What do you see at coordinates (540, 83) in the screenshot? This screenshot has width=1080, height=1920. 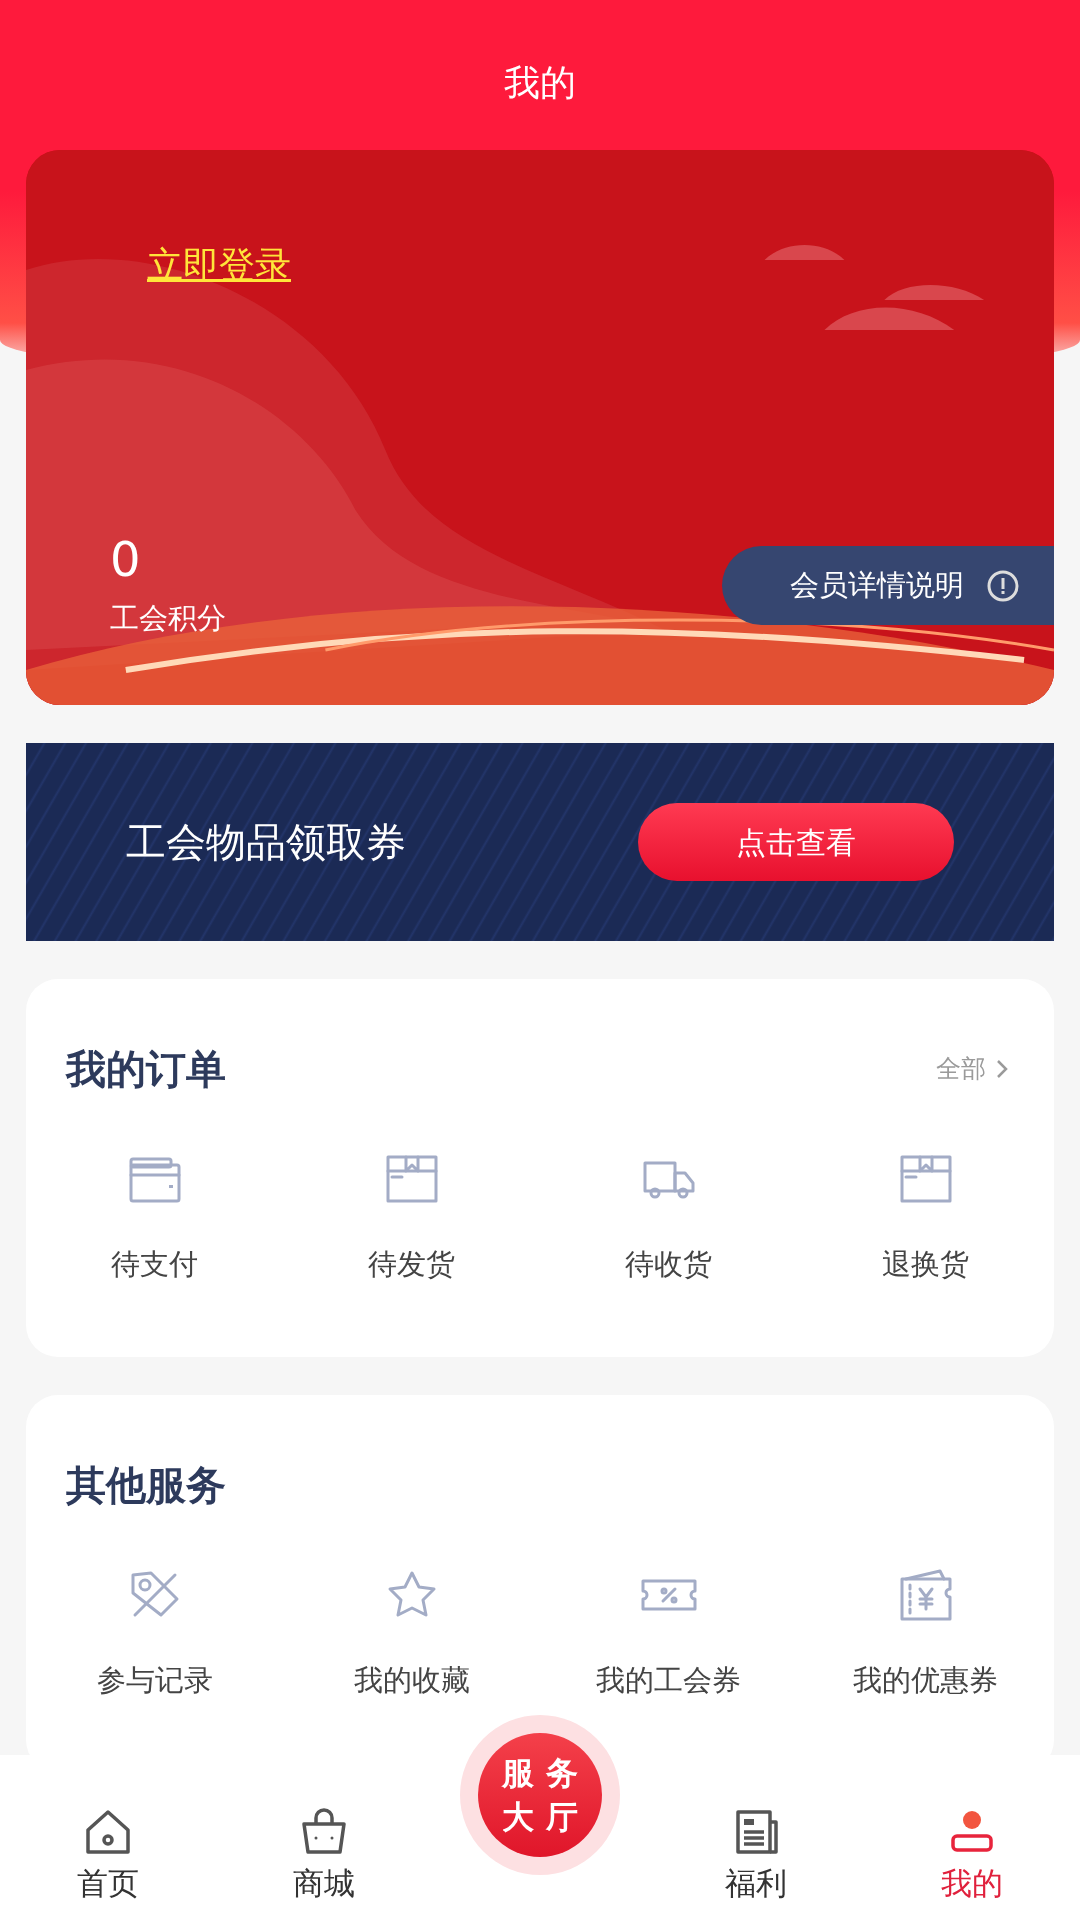 I see `page-title: 我的` at bounding box center [540, 83].